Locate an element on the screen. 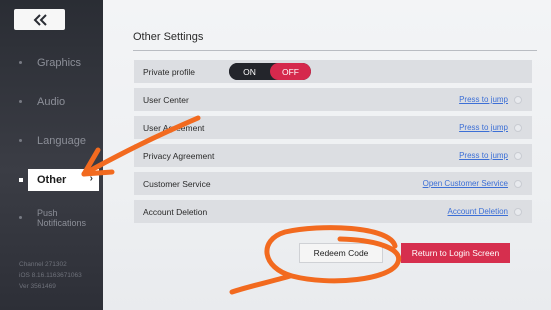 The width and height of the screenshot is (551, 310). setting-label: User Center is located at coordinates (166, 99).